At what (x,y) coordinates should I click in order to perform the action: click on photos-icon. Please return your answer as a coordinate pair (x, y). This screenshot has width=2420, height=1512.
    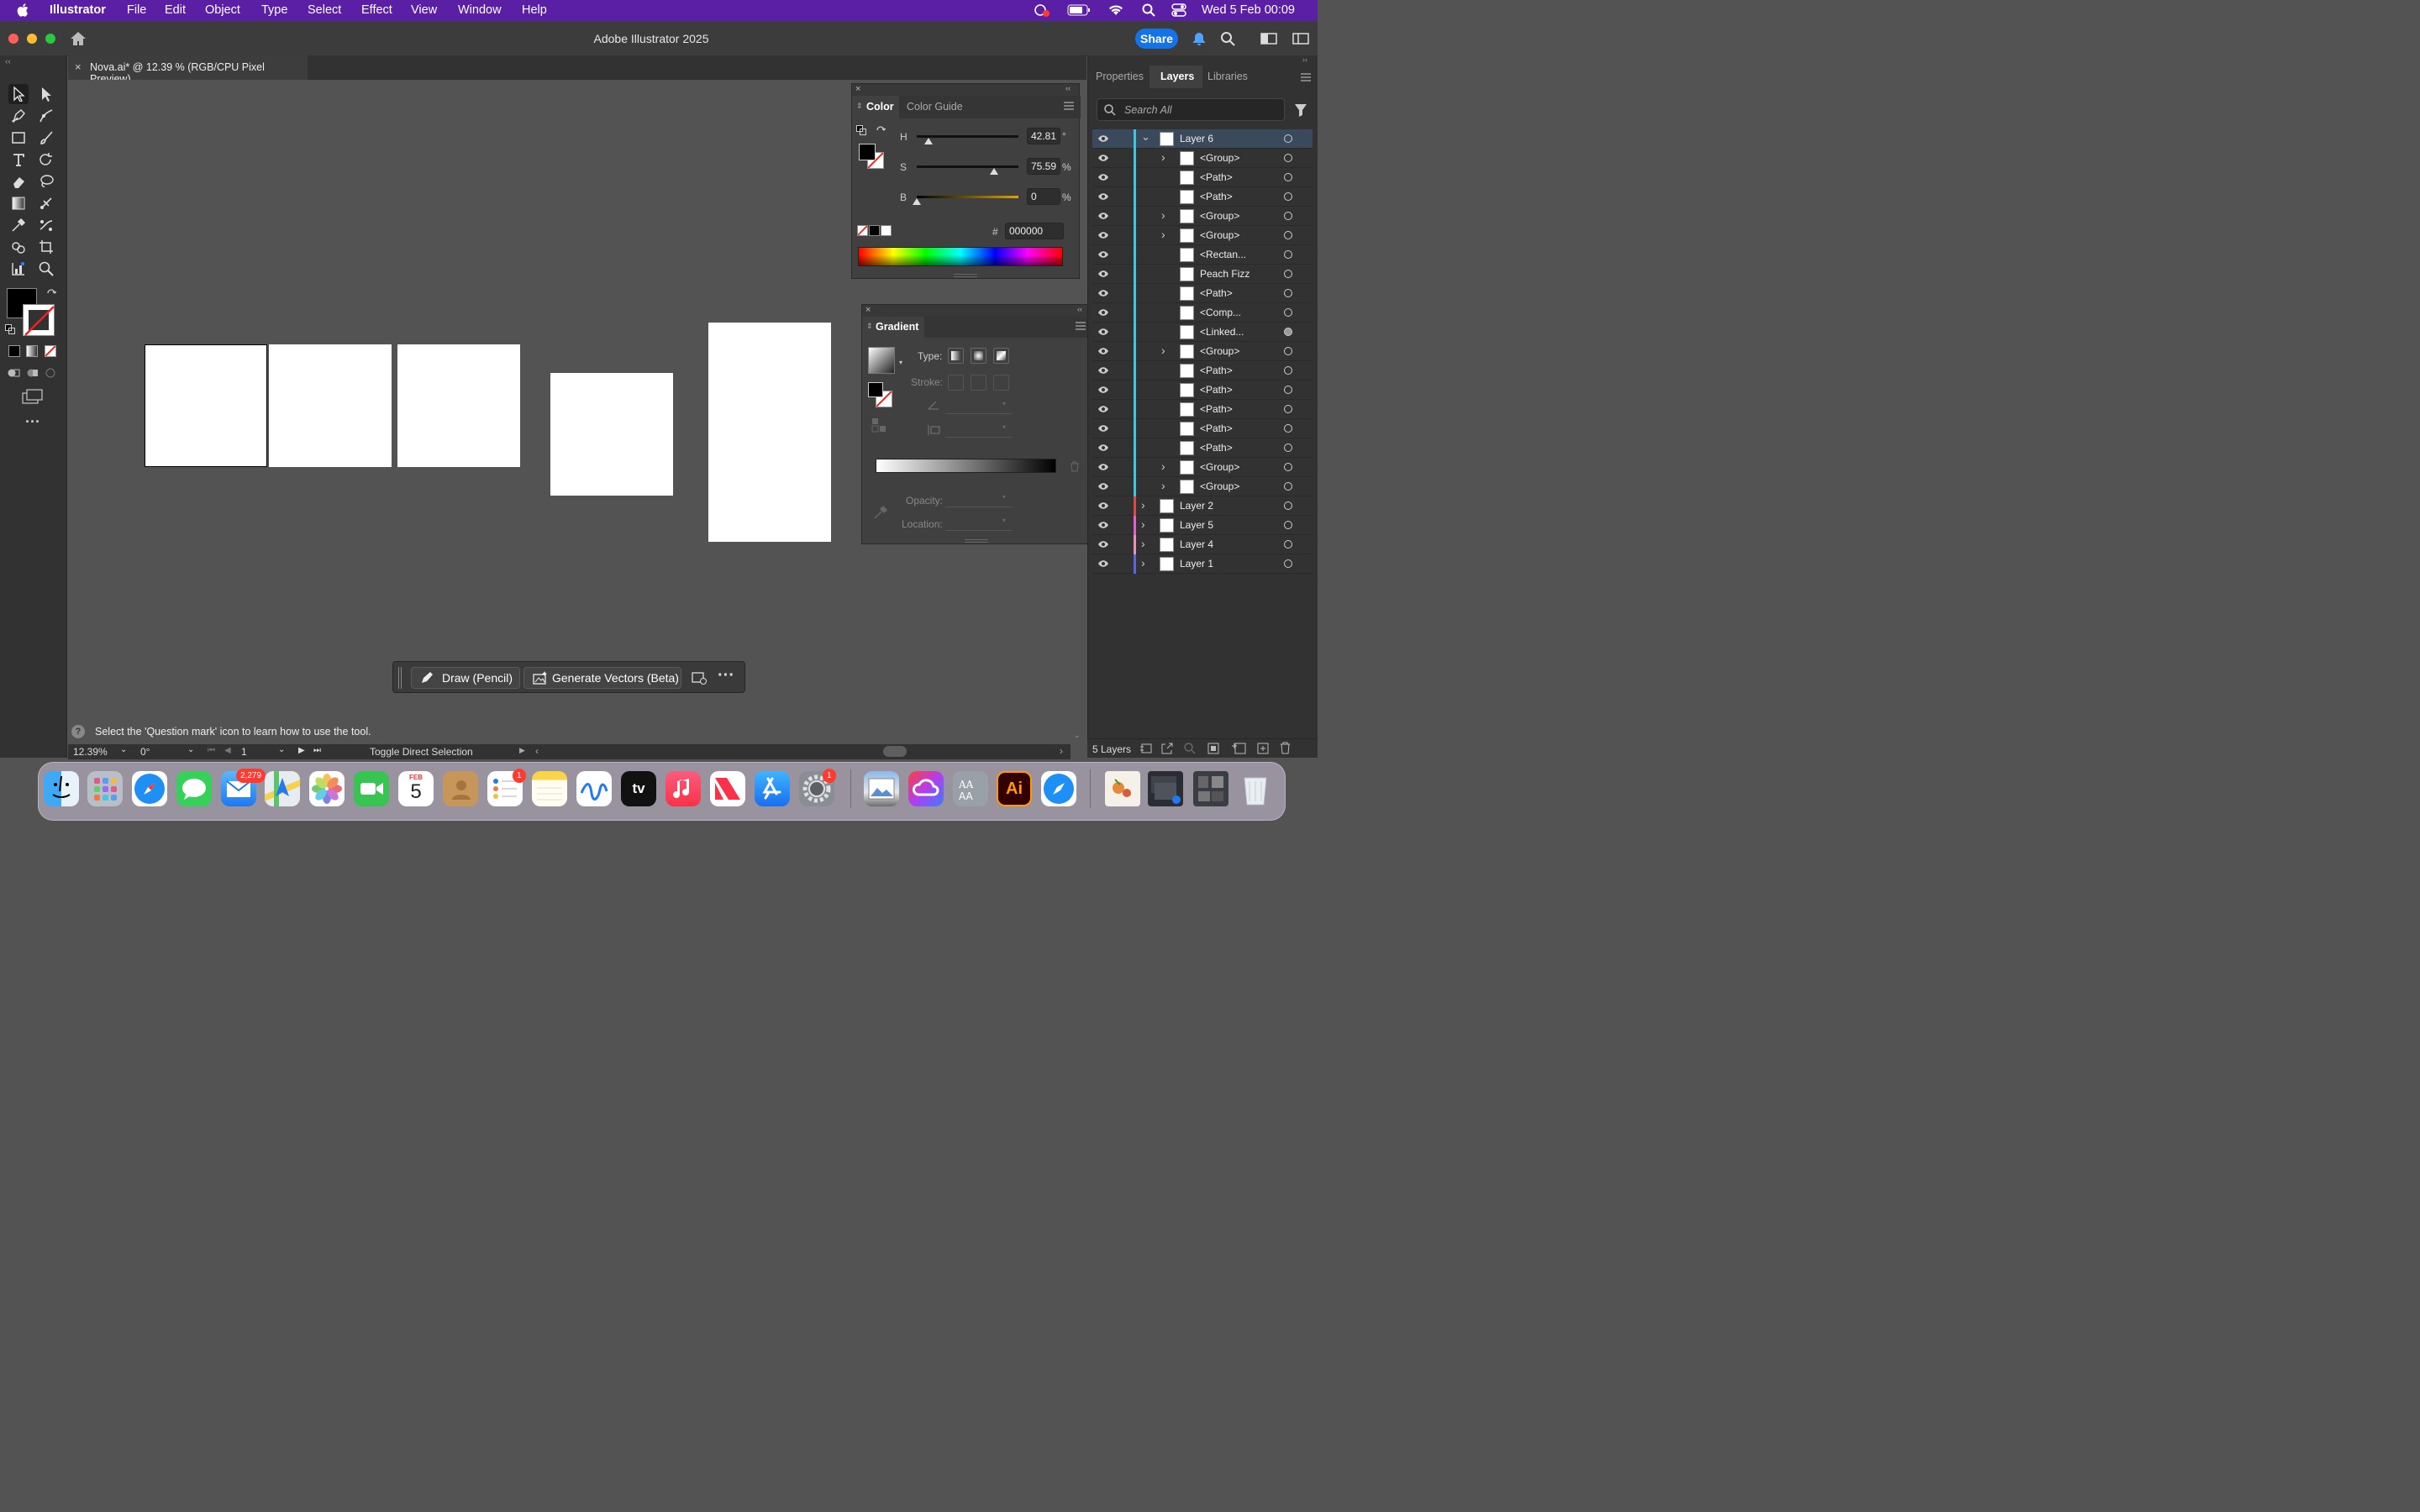
    Looking at the image, I should click on (327, 788).